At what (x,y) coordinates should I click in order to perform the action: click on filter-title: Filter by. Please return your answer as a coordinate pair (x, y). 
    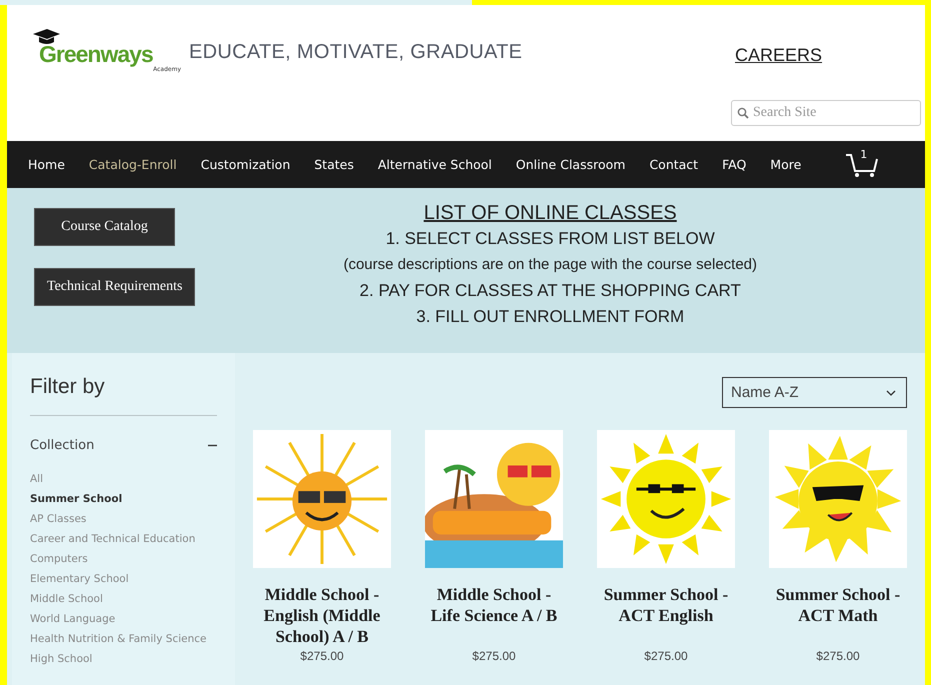
    Looking at the image, I should click on (123, 395).